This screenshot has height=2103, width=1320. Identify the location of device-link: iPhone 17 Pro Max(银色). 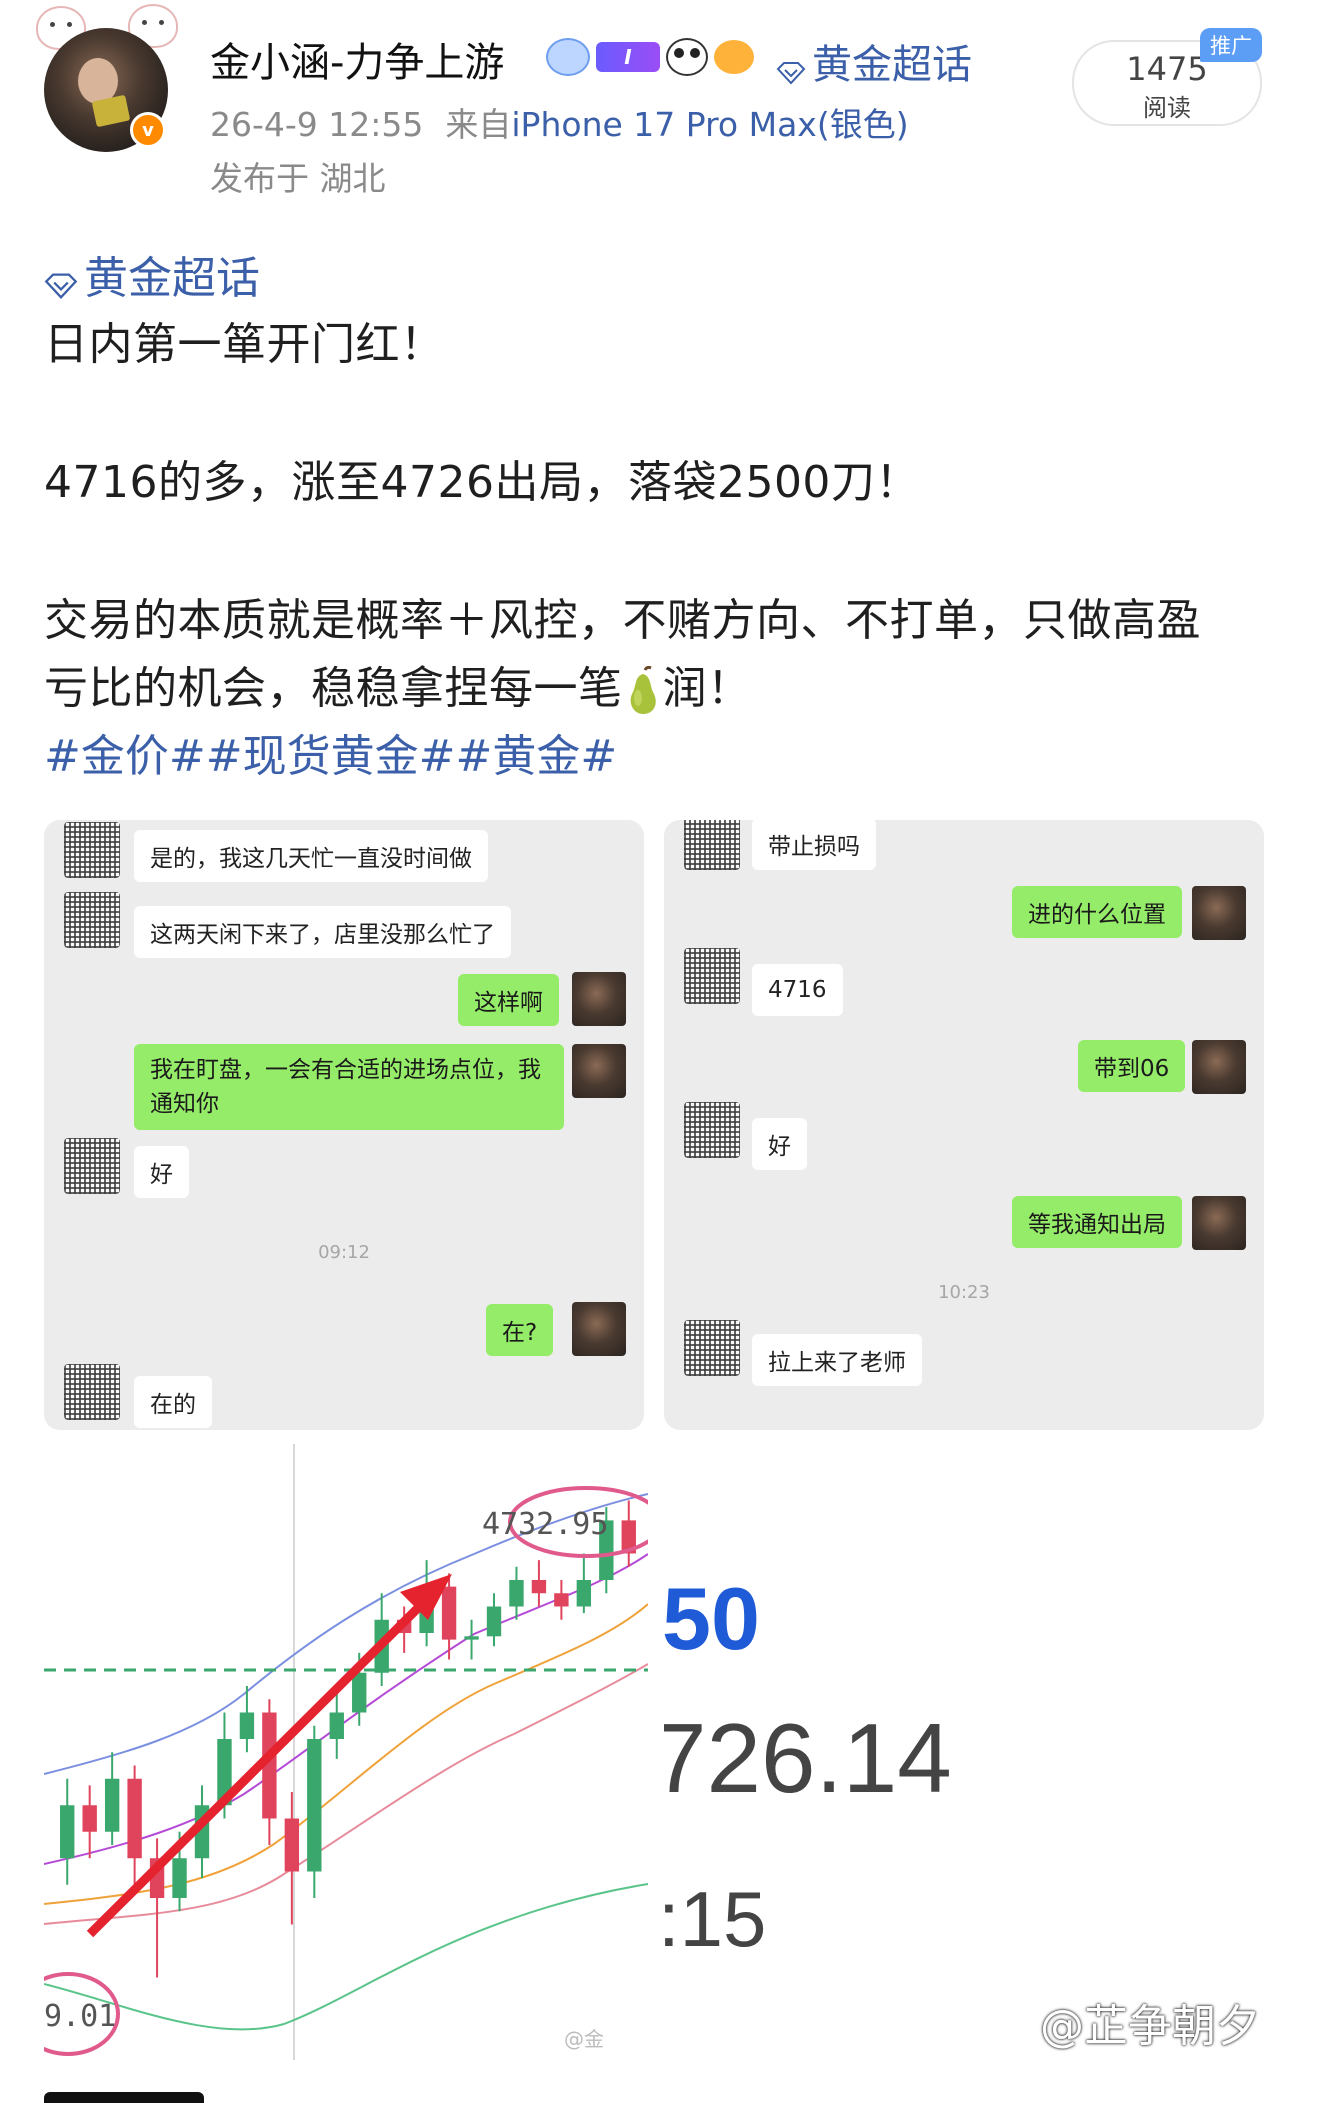
(709, 124).